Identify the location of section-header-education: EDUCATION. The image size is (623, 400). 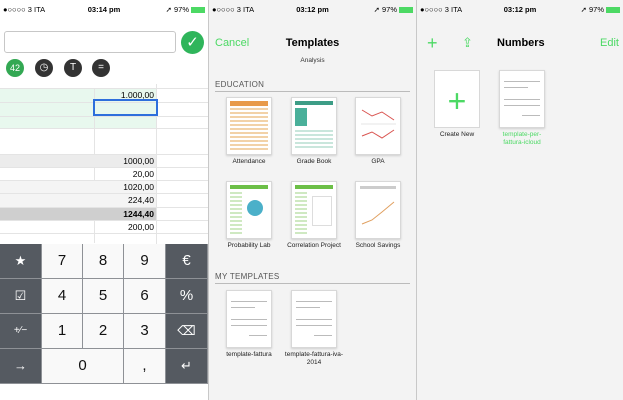
(240, 84).